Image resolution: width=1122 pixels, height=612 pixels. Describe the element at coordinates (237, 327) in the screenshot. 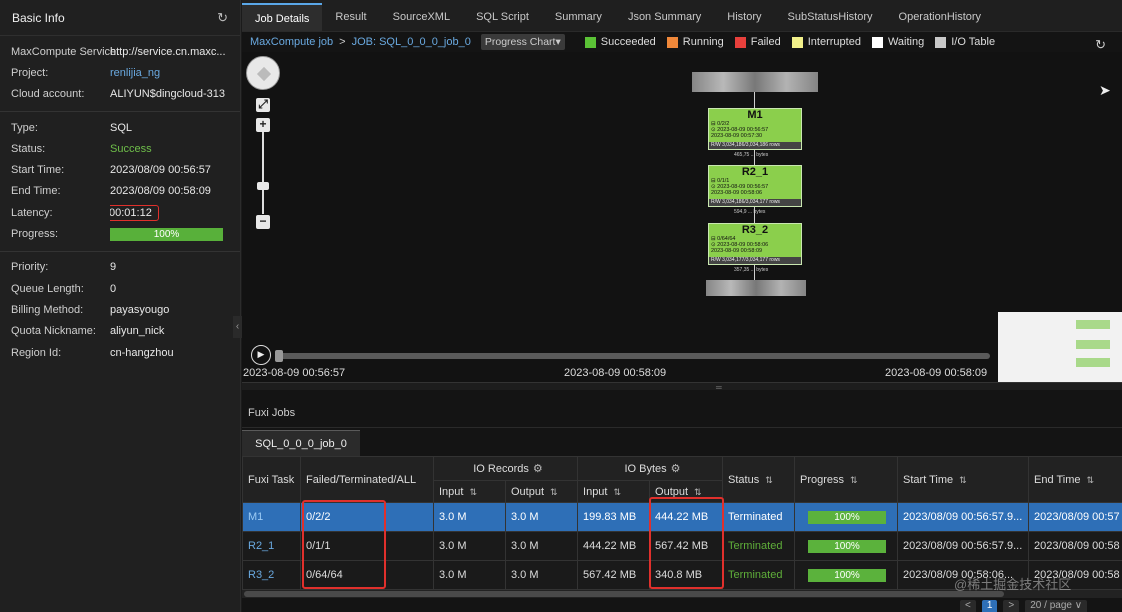

I see `collapse-panel-icon: ‹` at that location.